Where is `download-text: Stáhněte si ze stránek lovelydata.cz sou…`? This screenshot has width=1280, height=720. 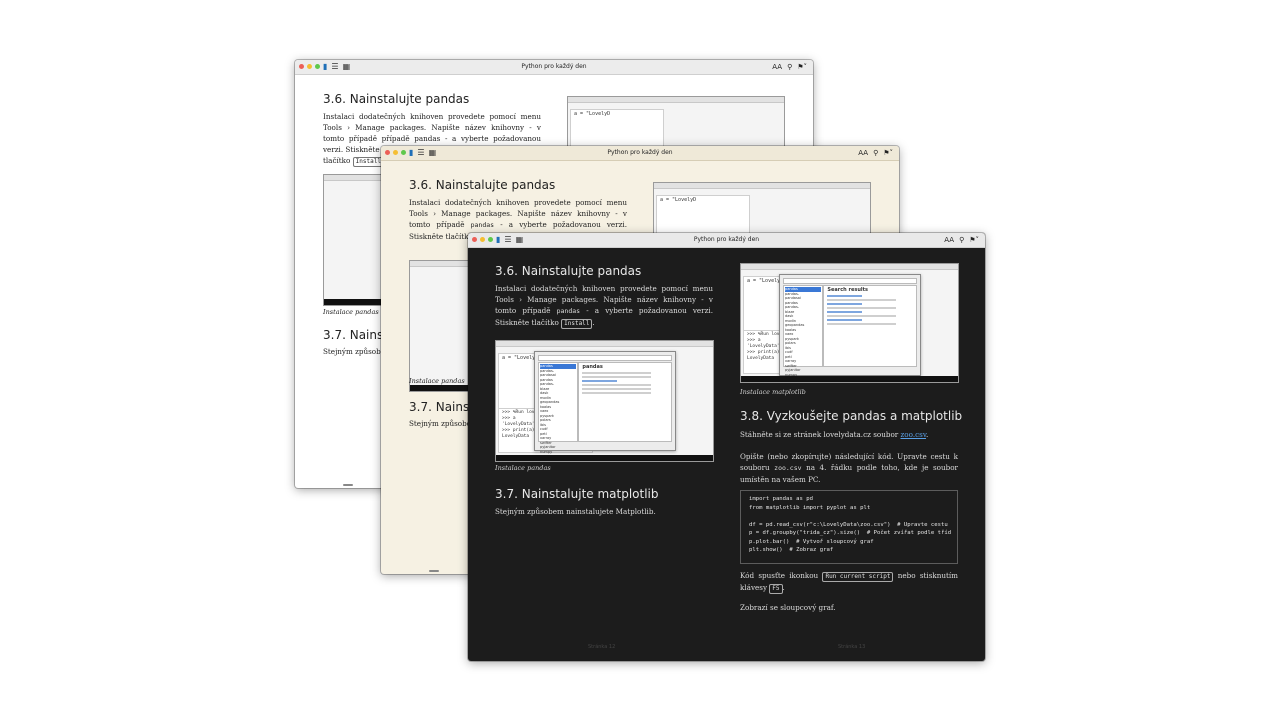
download-text: Stáhněte si ze stránek lovelydata.cz sou… is located at coordinates (834, 434).